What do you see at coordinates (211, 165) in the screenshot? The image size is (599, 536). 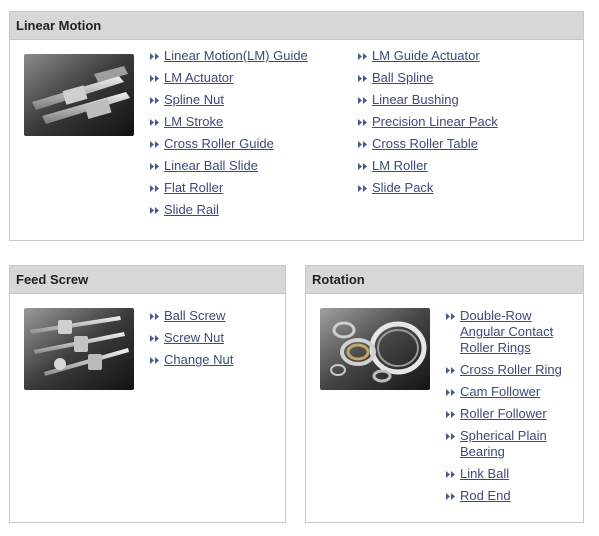 I see `link-linear-ball-slide: Linear Ball Slide` at bounding box center [211, 165].